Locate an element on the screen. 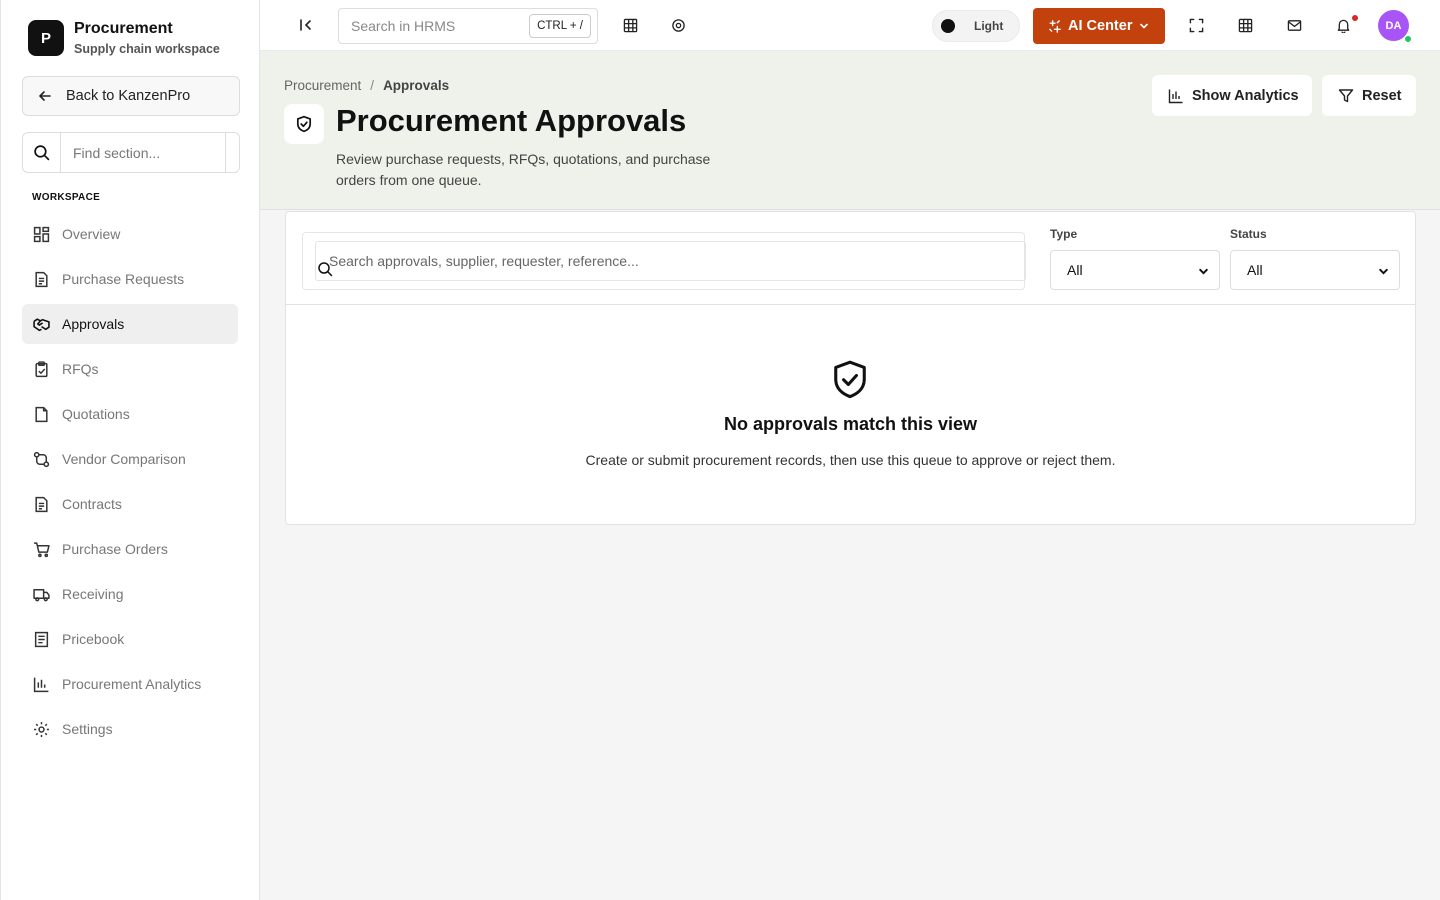  ai-center-button: AI Center is located at coordinates (1099, 26).